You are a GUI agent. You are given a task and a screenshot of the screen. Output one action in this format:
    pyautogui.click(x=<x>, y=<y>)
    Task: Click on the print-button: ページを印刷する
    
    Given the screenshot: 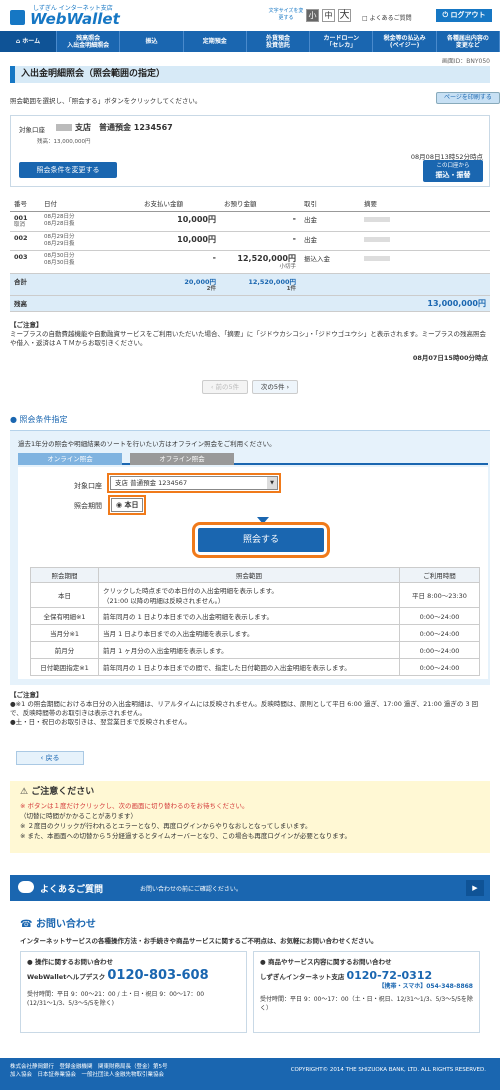 What is the action you would take?
    pyautogui.click(x=468, y=98)
    